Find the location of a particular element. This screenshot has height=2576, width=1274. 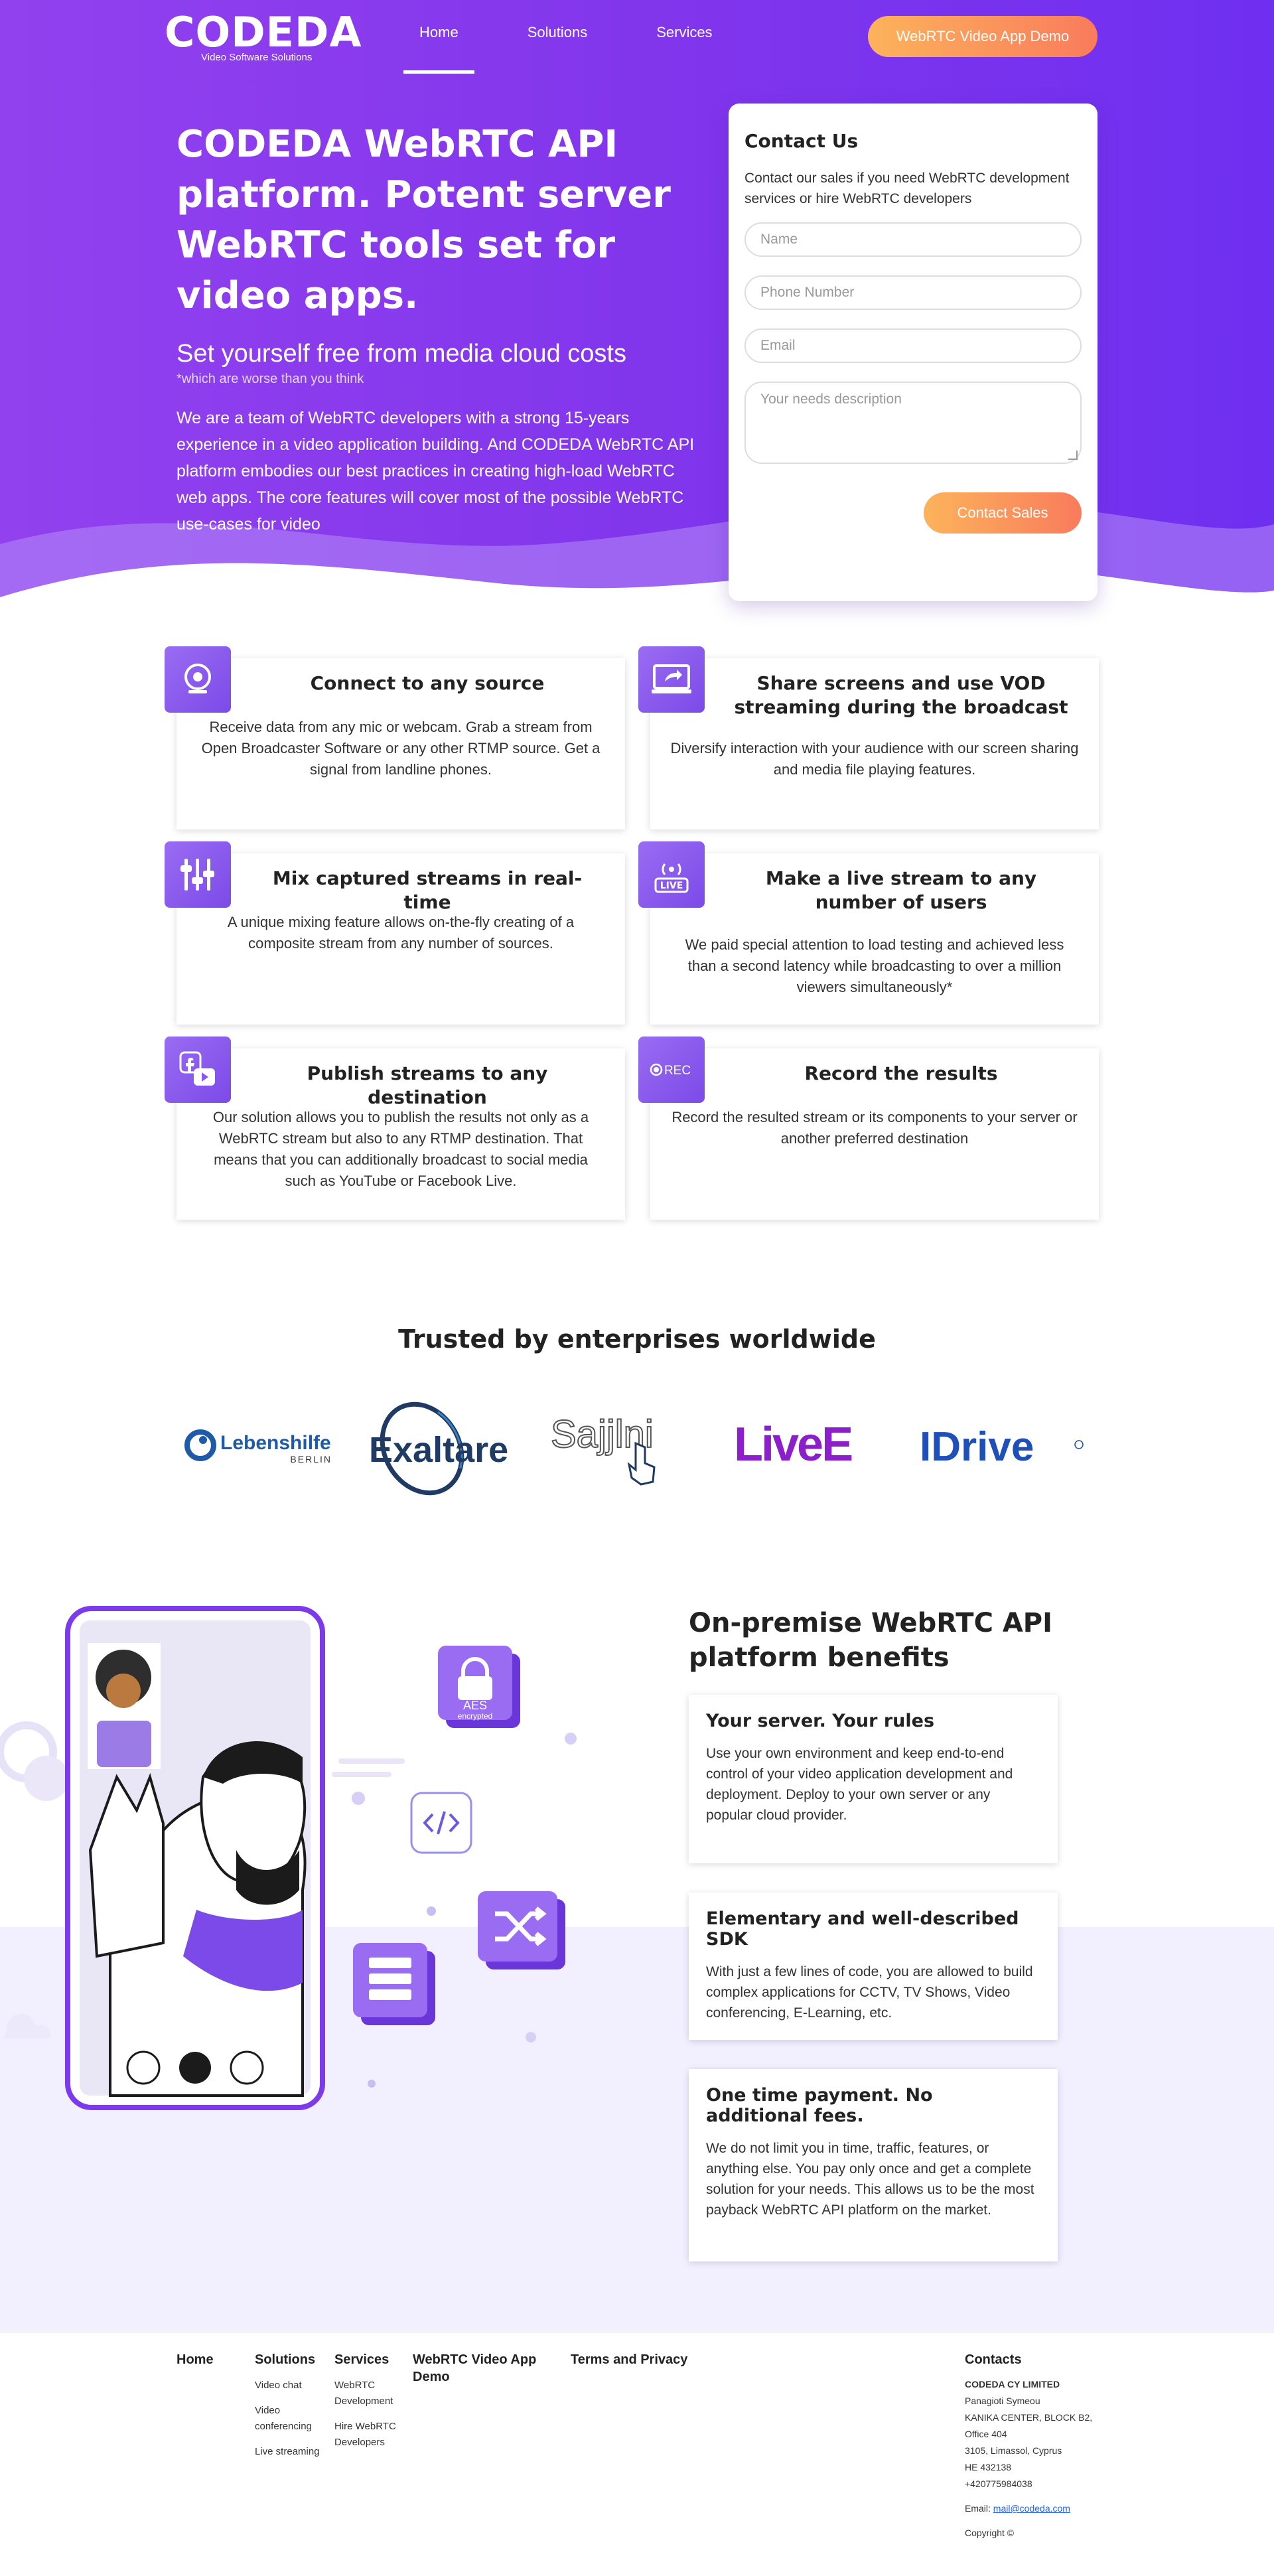

contact-title: Contact Us is located at coordinates (802, 141).